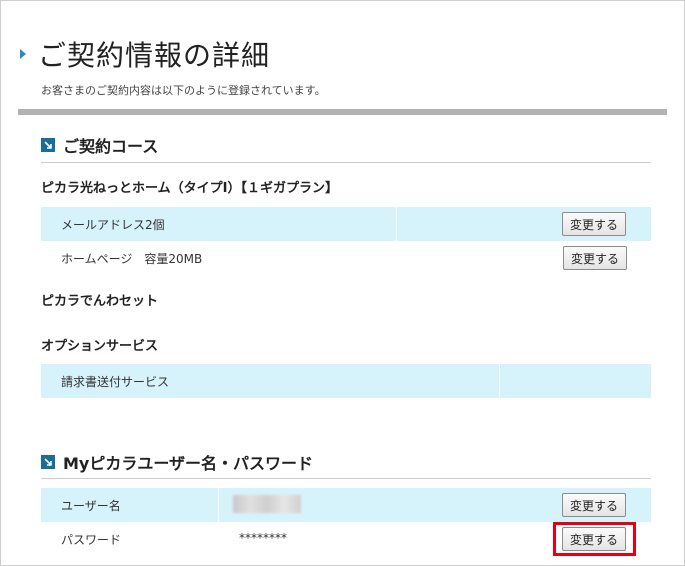 The width and height of the screenshot is (685, 566). Describe the element at coordinates (111, 146) in the screenshot. I see `section-title-course: ご契約コース` at that location.